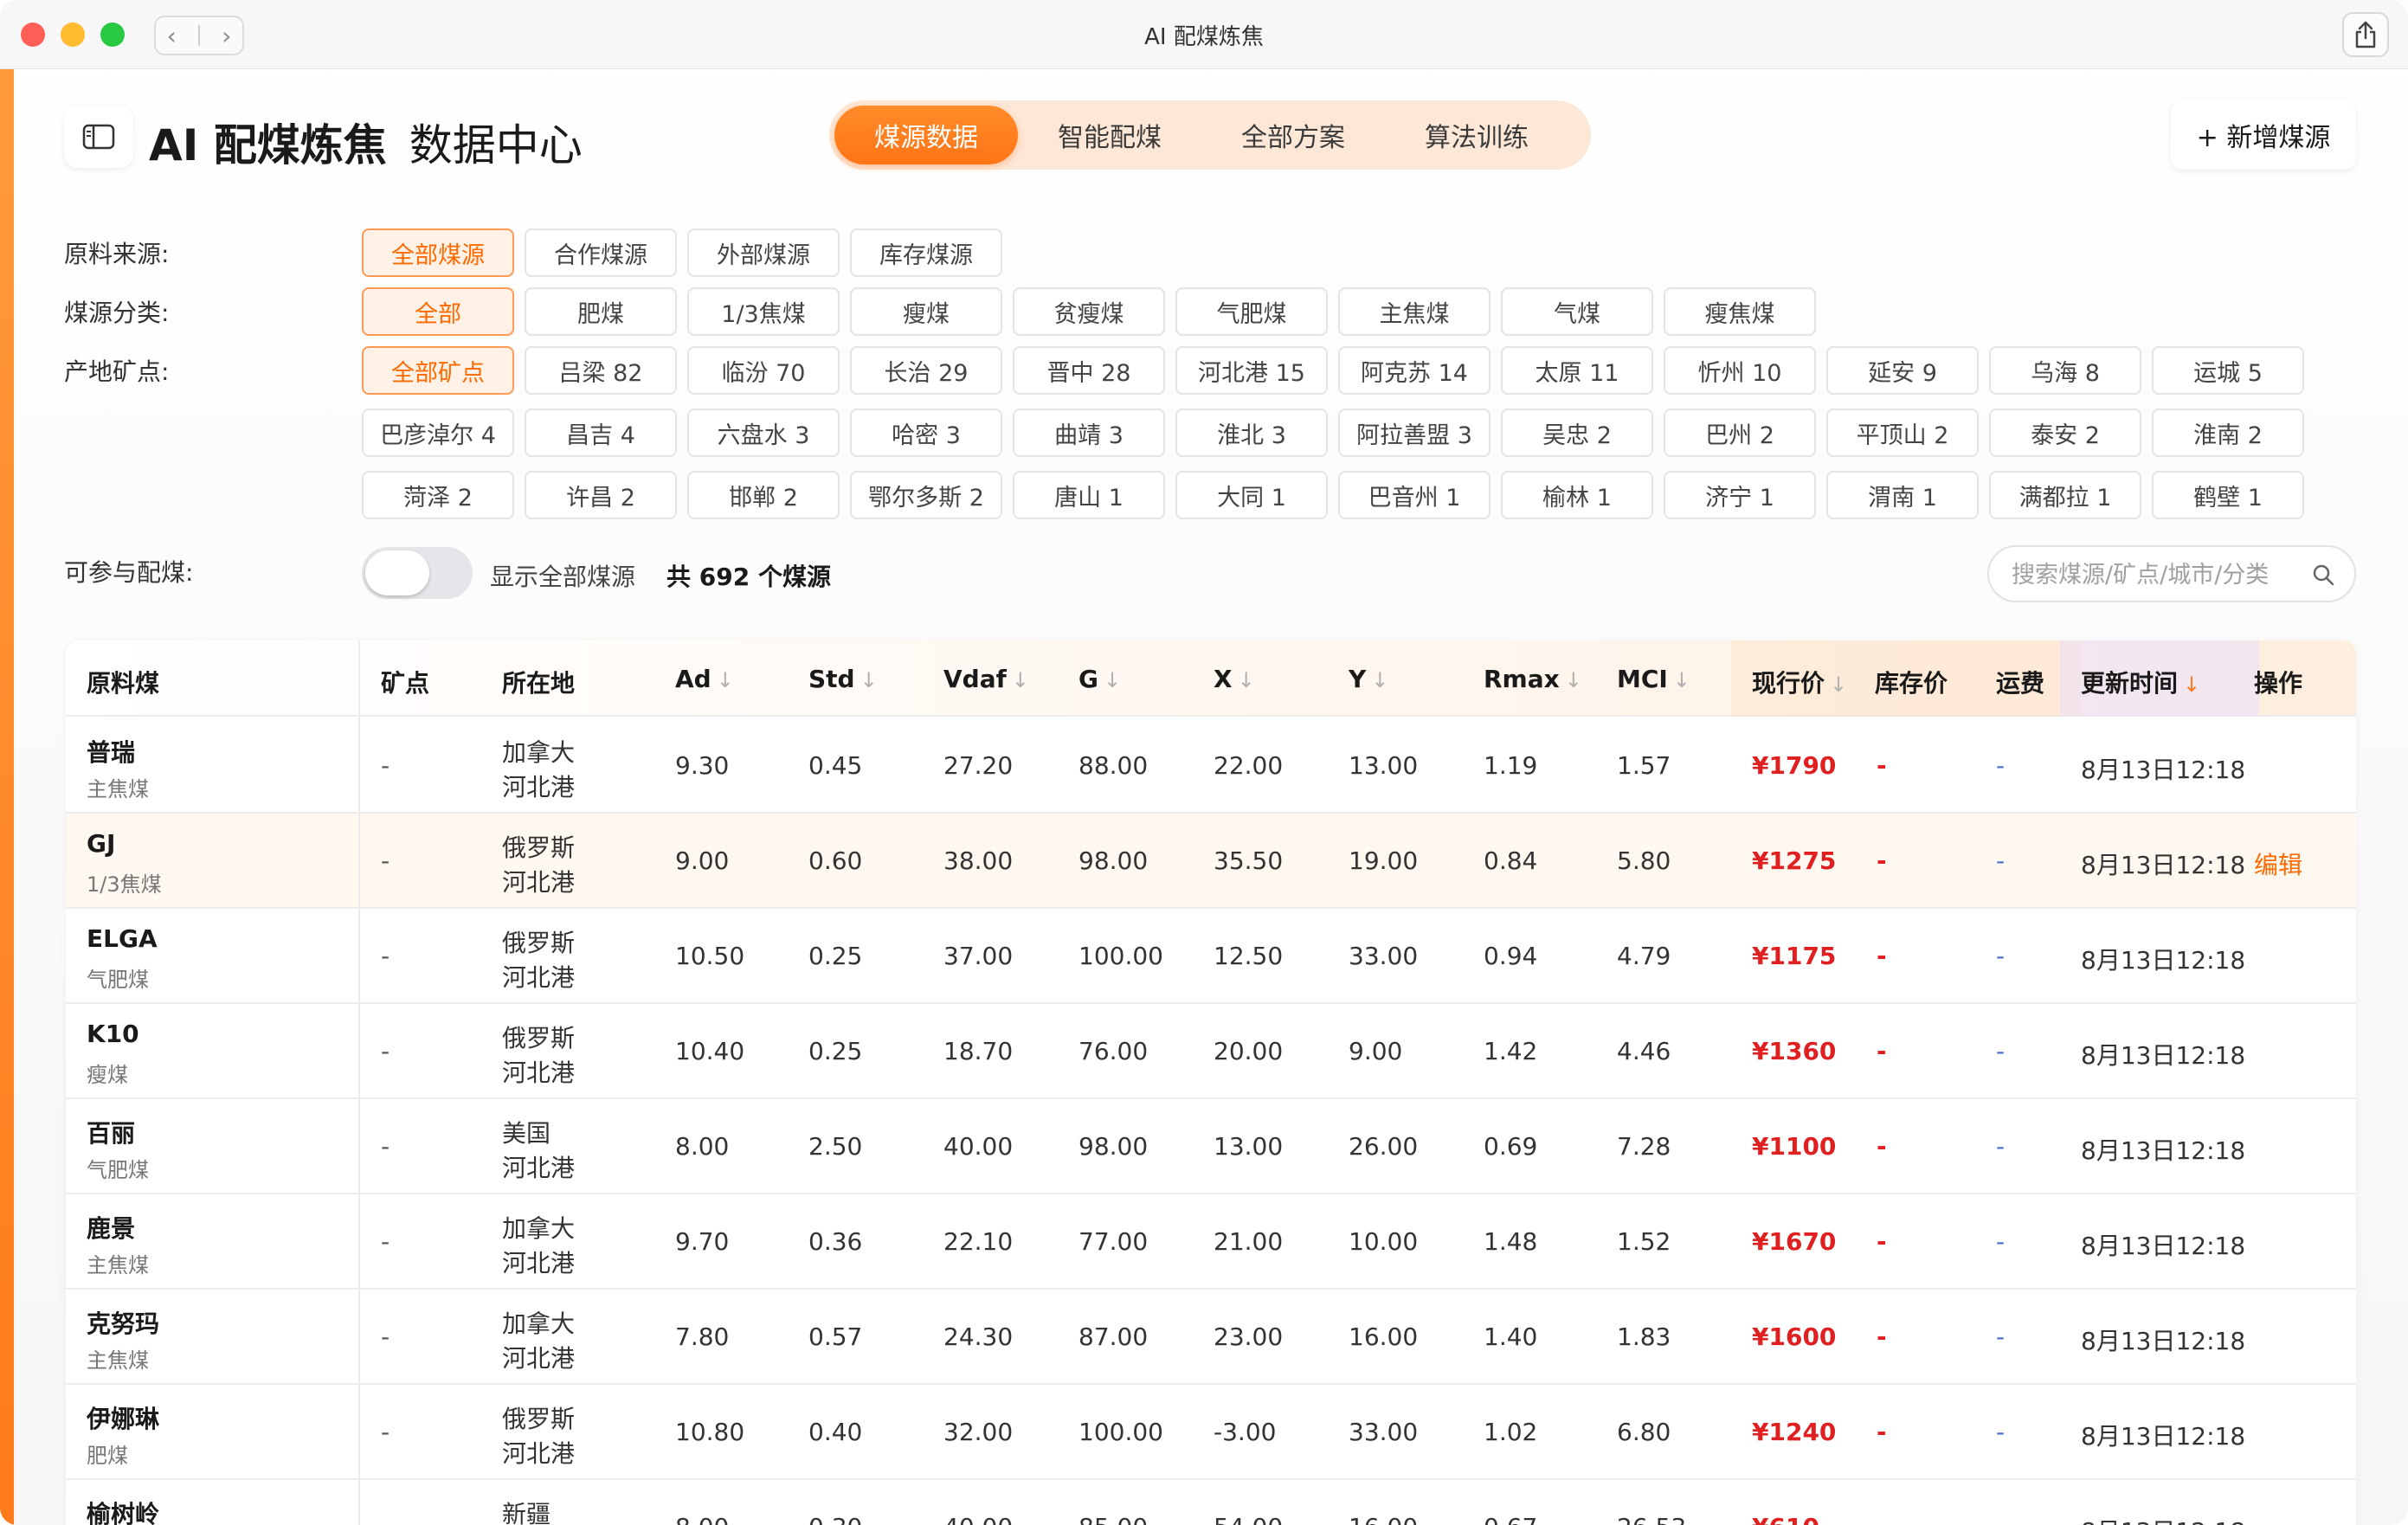  What do you see at coordinates (1089, 495) in the screenshot?
I see `origin-chip: 唐山 1` at bounding box center [1089, 495].